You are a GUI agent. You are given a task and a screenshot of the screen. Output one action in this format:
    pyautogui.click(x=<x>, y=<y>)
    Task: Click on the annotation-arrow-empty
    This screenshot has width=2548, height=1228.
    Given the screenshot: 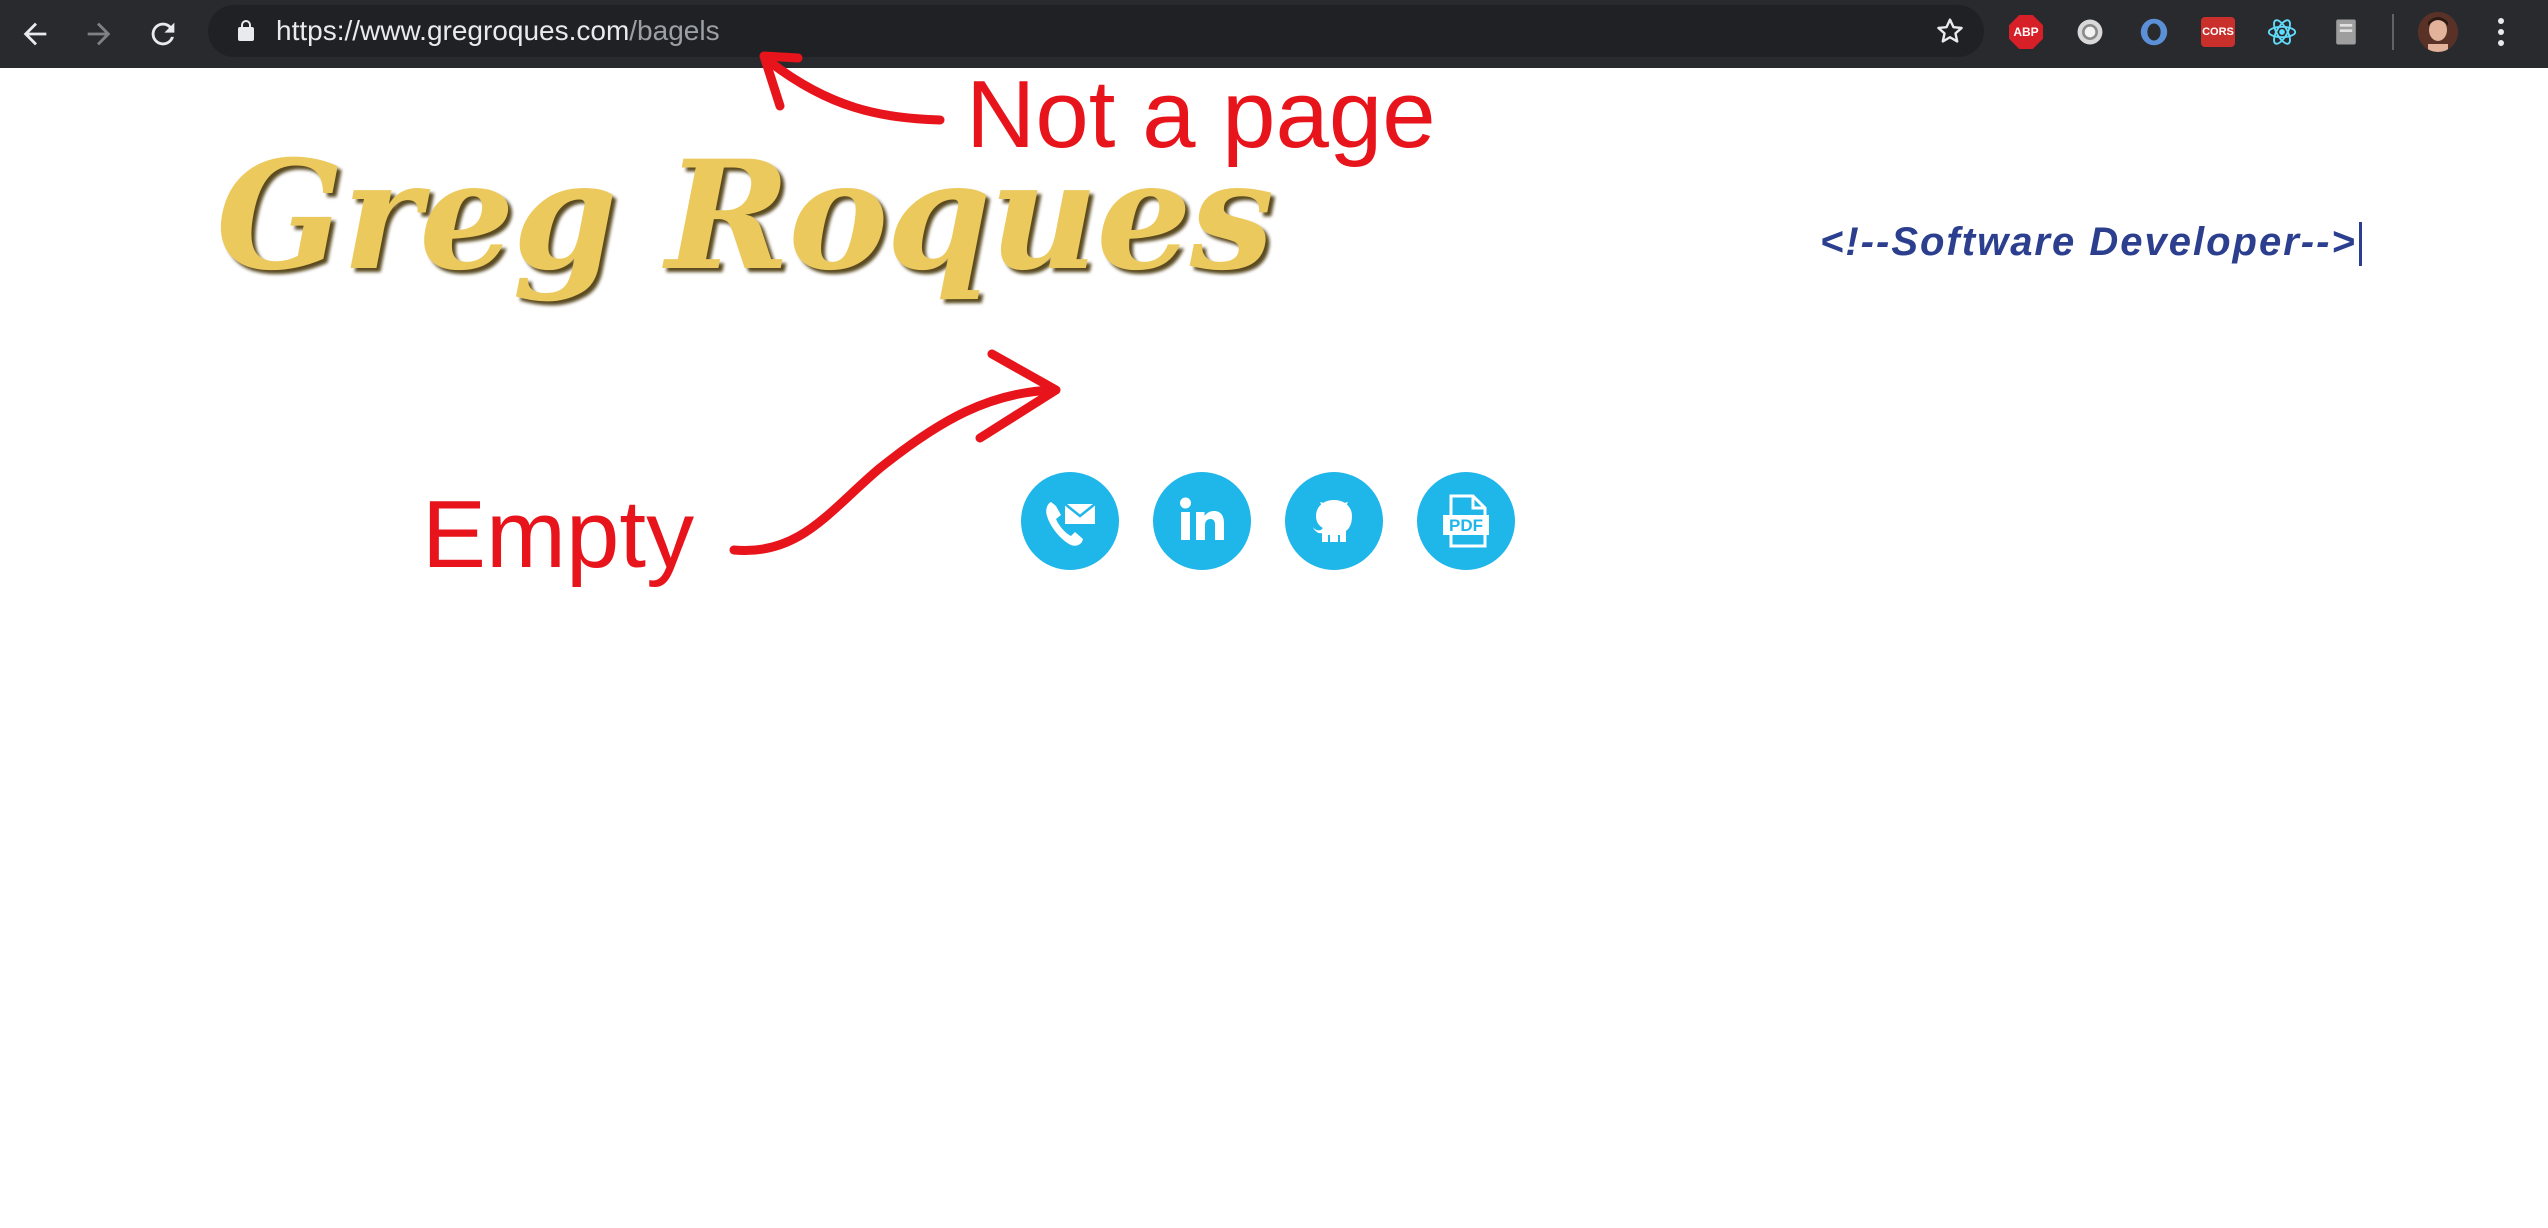 What is the action you would take?
    pyautogui.click(x=894, y=470)
    